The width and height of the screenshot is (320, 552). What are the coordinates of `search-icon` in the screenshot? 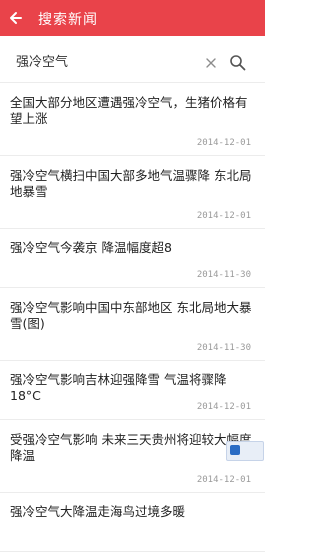 It's located at (237, 62).